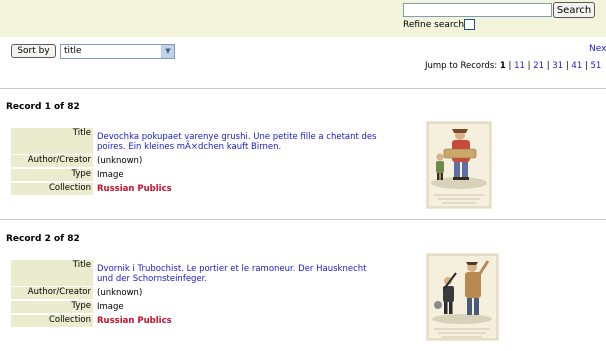  Describe the element at coordinates (434, 25) in the screenshot. I see `refine-search-label: Refine search` at that location.